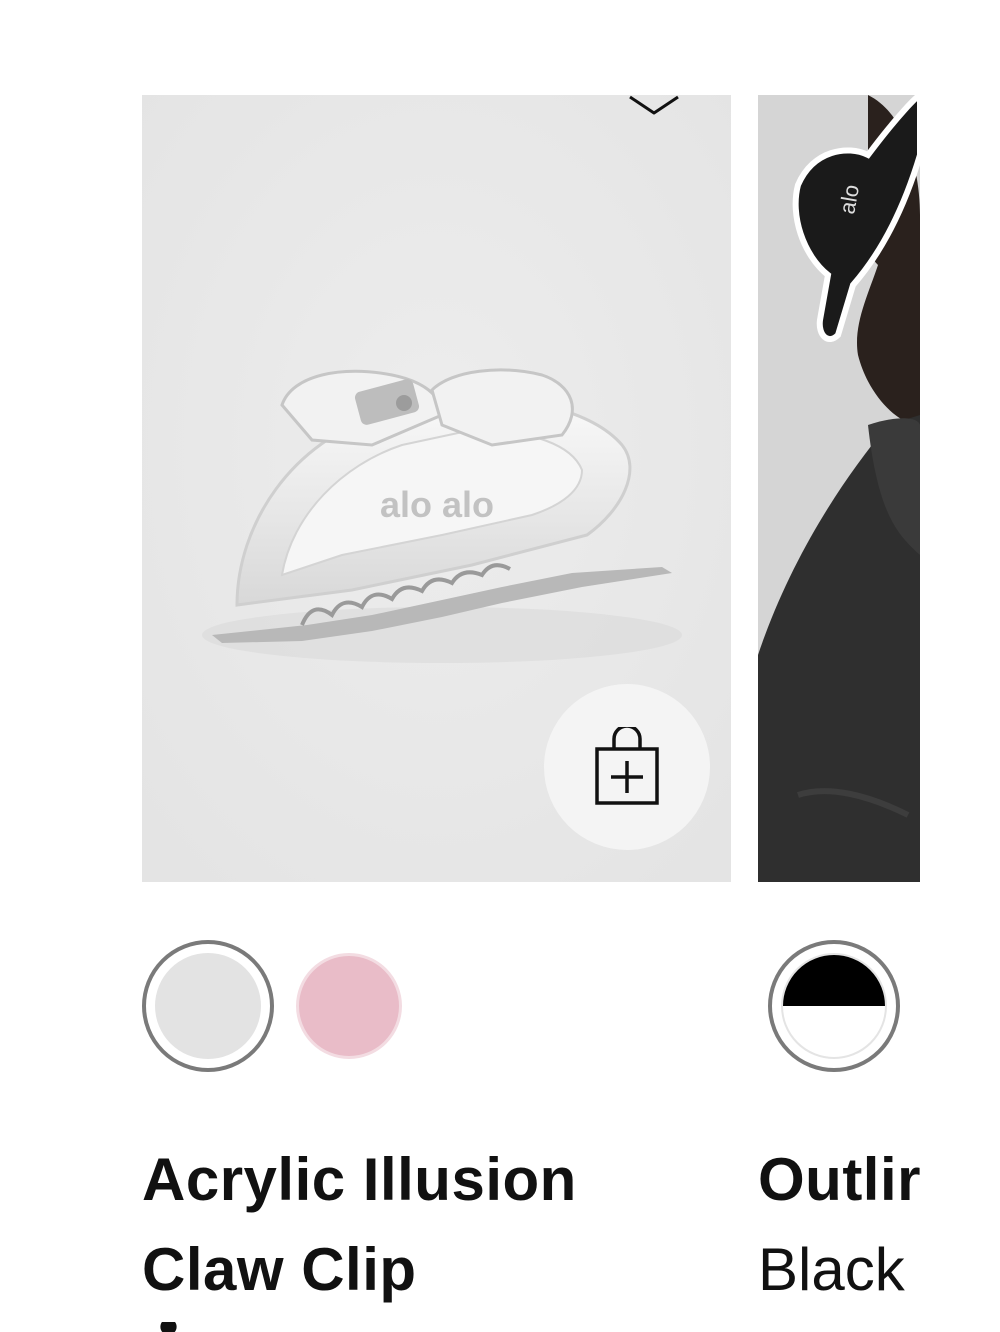  I want to click on product-name-line1: Outlir, so click(839, 1179).